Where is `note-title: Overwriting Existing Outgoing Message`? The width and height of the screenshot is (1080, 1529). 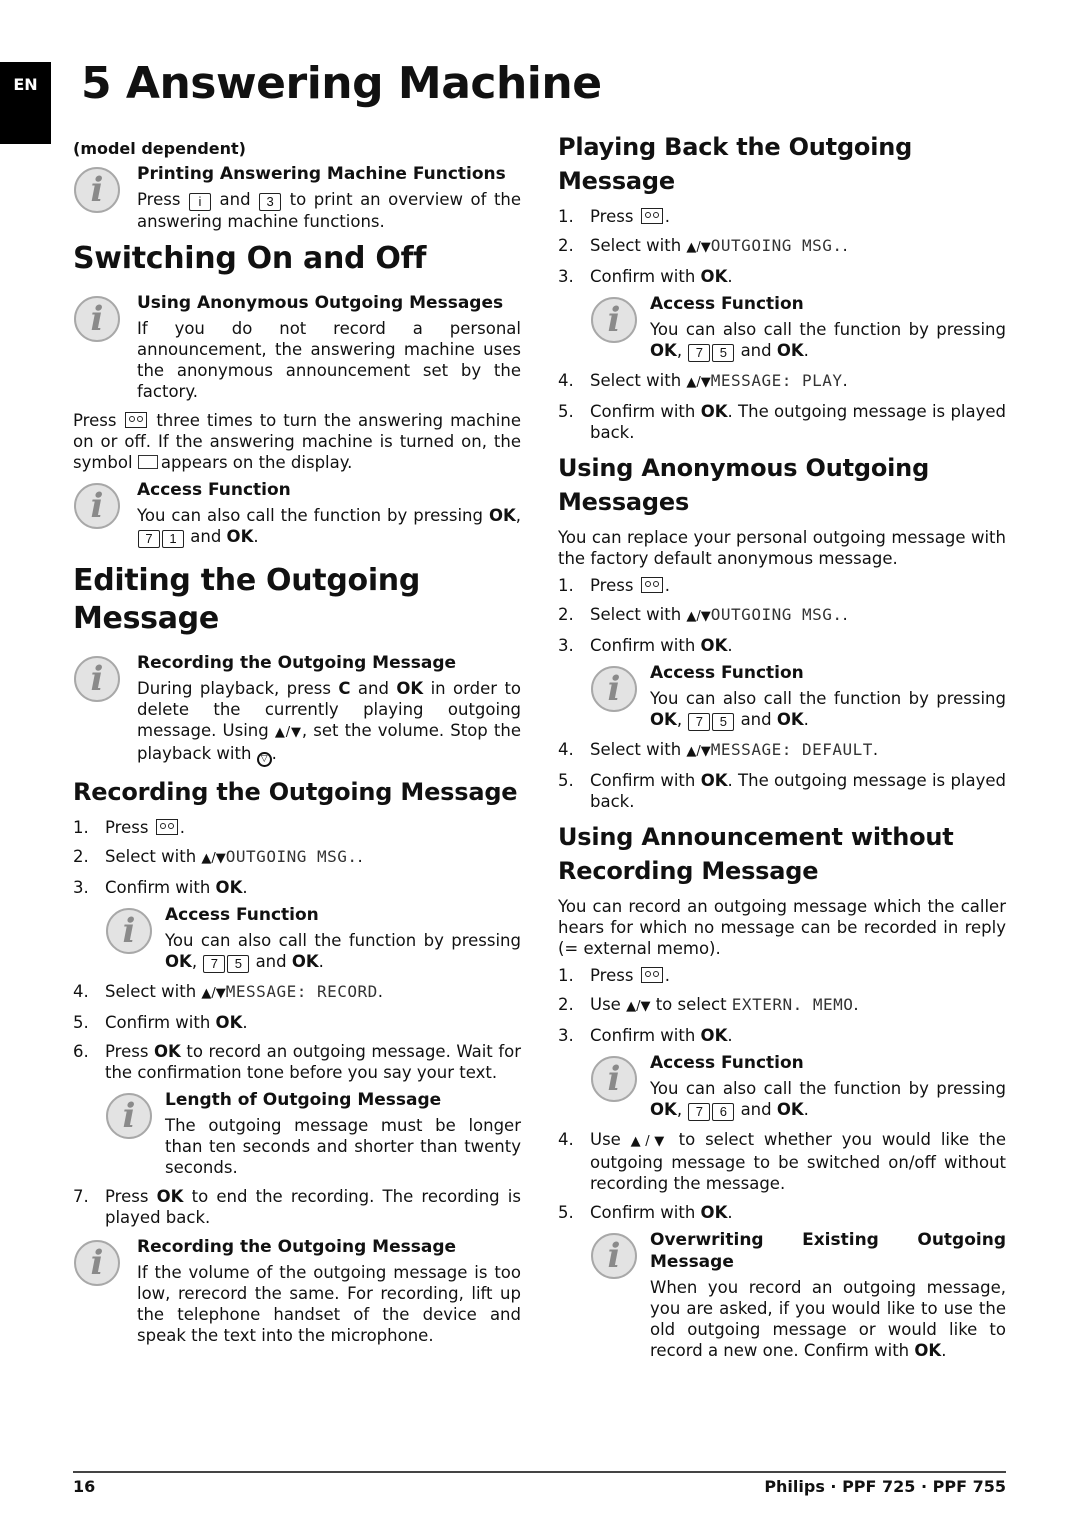 note-title: Overwriting Existing Outgoing Message is located at coordinates (828, 1251).